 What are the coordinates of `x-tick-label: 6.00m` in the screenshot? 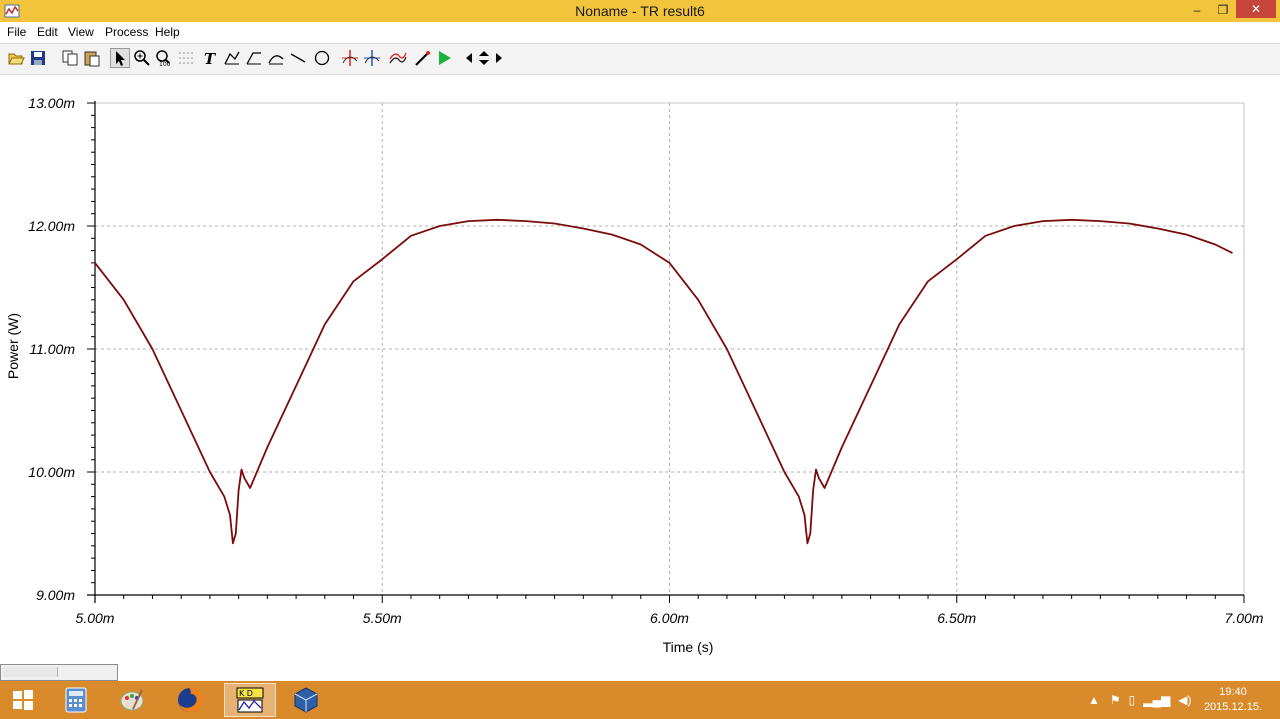 It's located at (669, 618).